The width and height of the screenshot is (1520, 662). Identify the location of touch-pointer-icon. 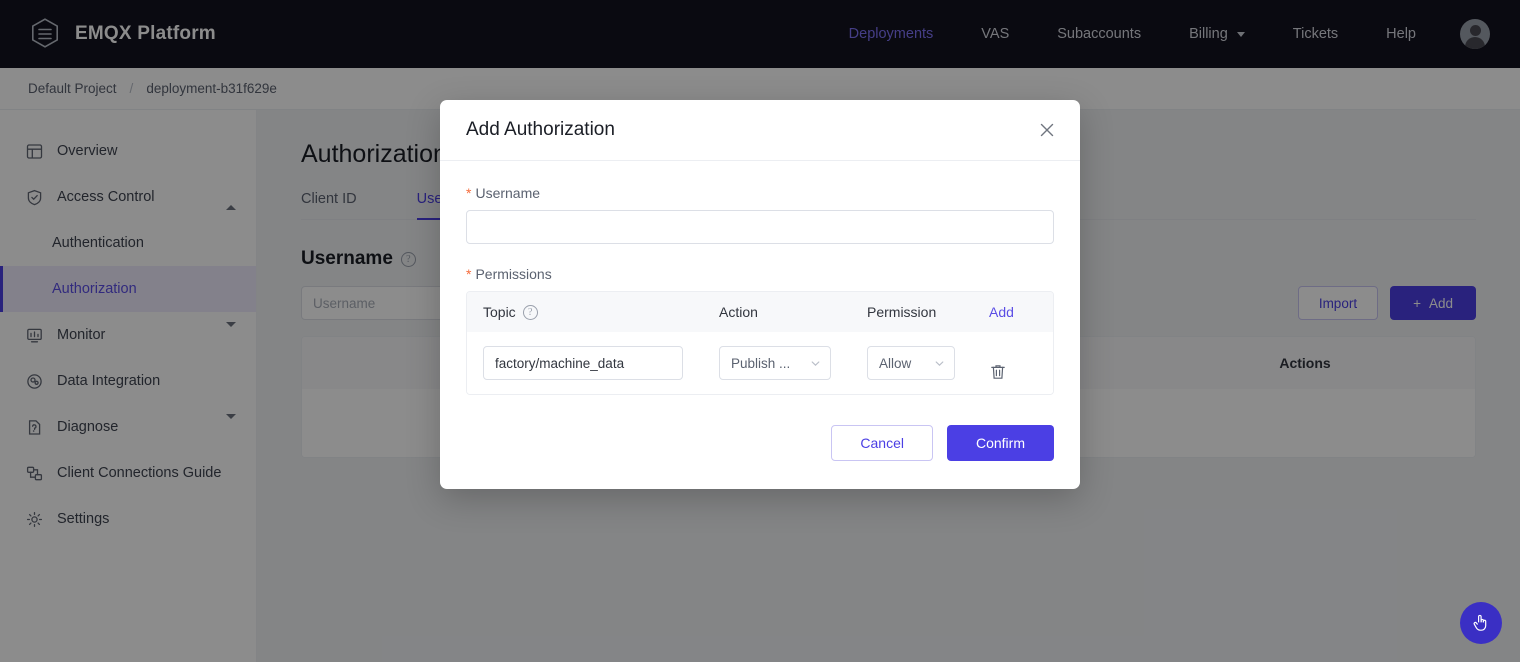
(1481, 623).